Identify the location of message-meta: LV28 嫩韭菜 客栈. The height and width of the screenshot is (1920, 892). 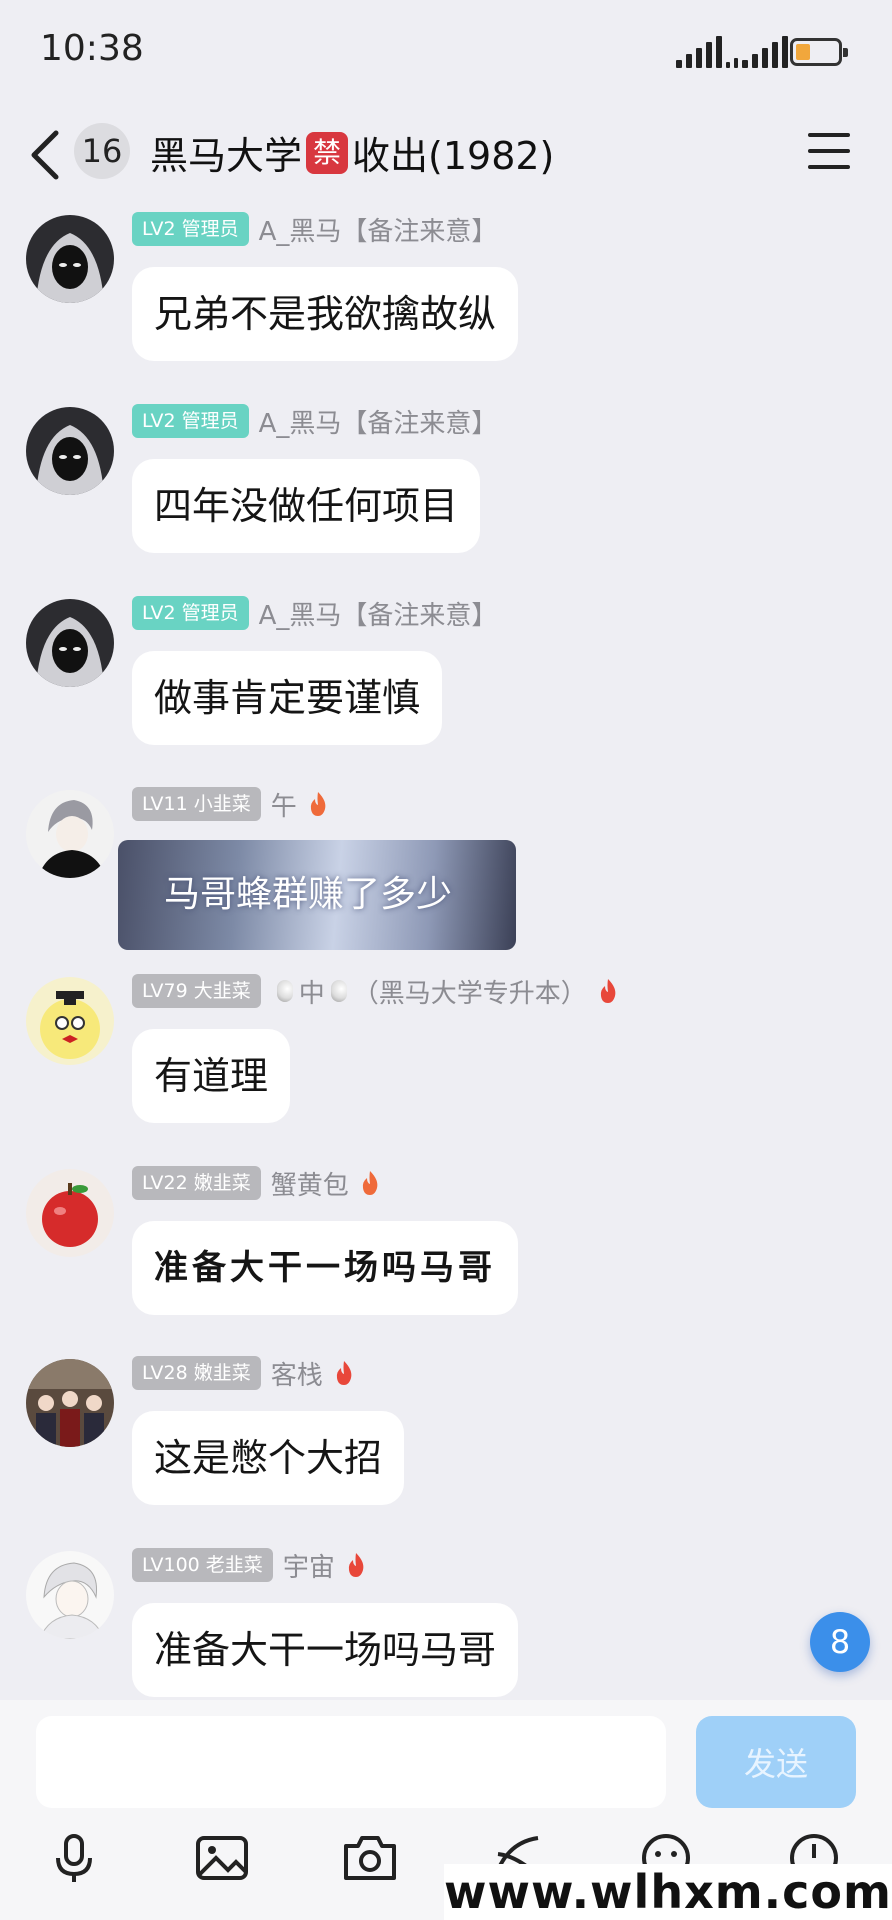
(243, 1373).